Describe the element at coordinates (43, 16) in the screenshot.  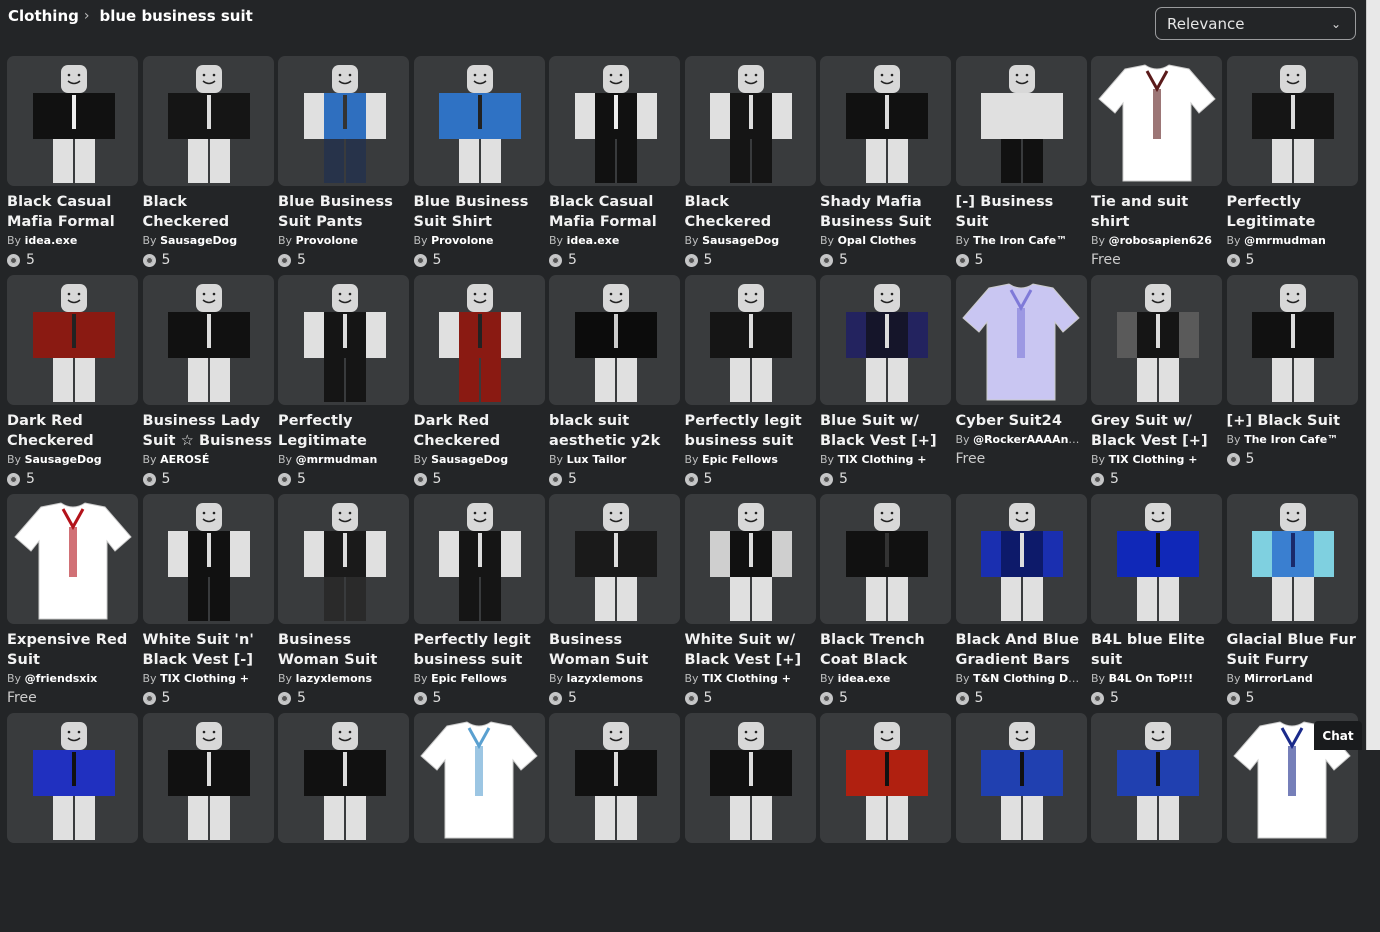
I see `breadcrumb-clothing: Clothing` at that location.